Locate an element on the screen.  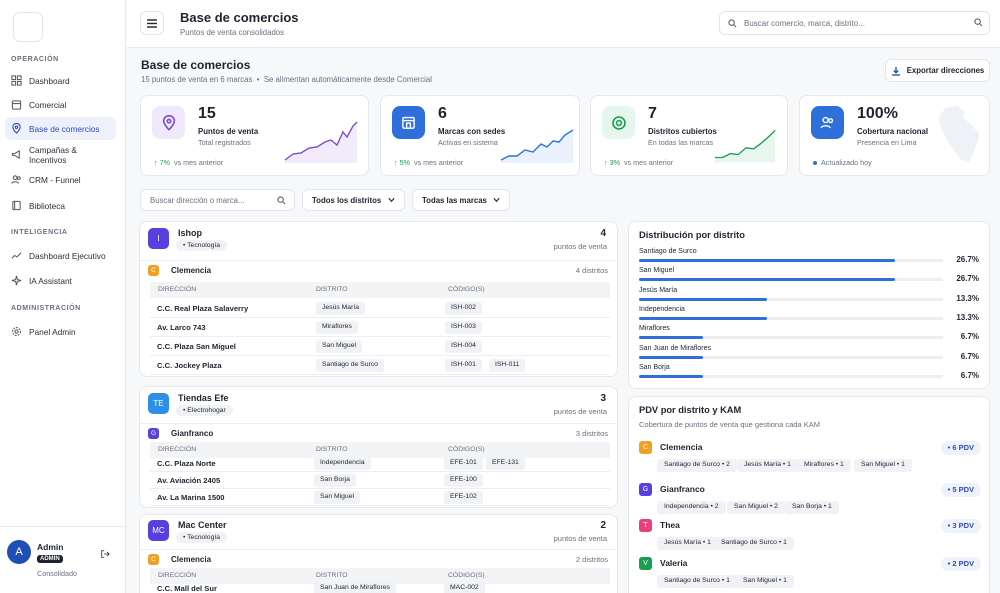
kpi-sub: Total registrados is located at coordinates (224, 142).